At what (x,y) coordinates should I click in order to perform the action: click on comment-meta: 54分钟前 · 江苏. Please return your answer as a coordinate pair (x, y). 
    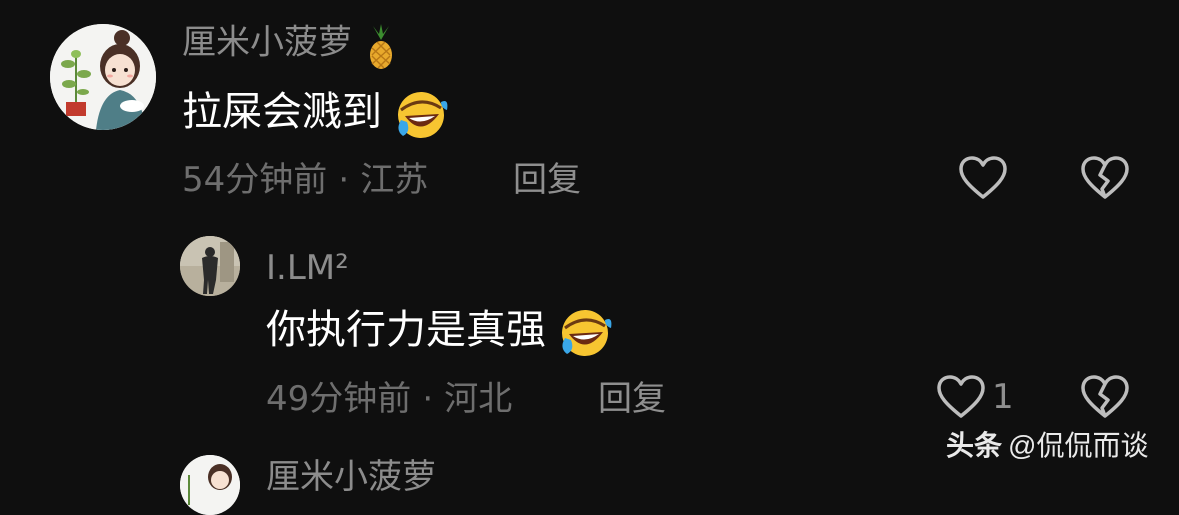
    Looking at the image, I should click on (305, 180).